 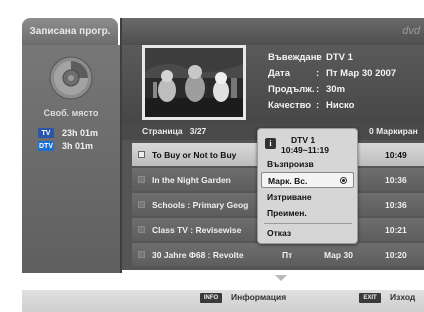 I want to click on menu-item-label: Възпроизв, so click(x=290, y=164).